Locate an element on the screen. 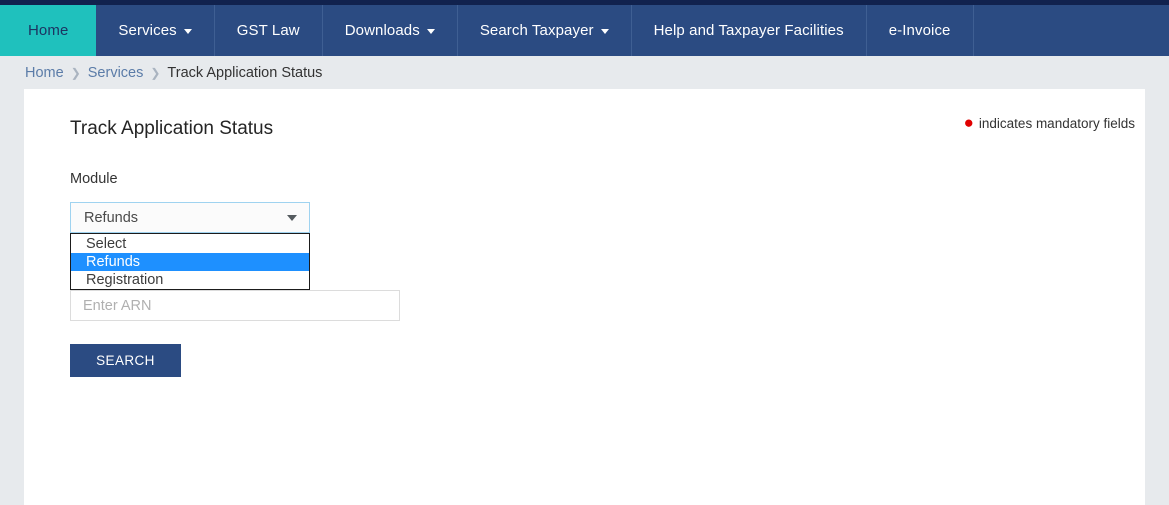 This screenshot has height=505, width=1169. breadcrumb-item-services: Services is located at coordinates (116, 73).